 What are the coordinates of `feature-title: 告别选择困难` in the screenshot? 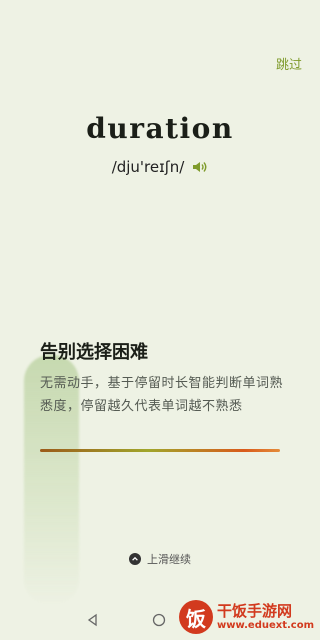 It's located at (94, 352).